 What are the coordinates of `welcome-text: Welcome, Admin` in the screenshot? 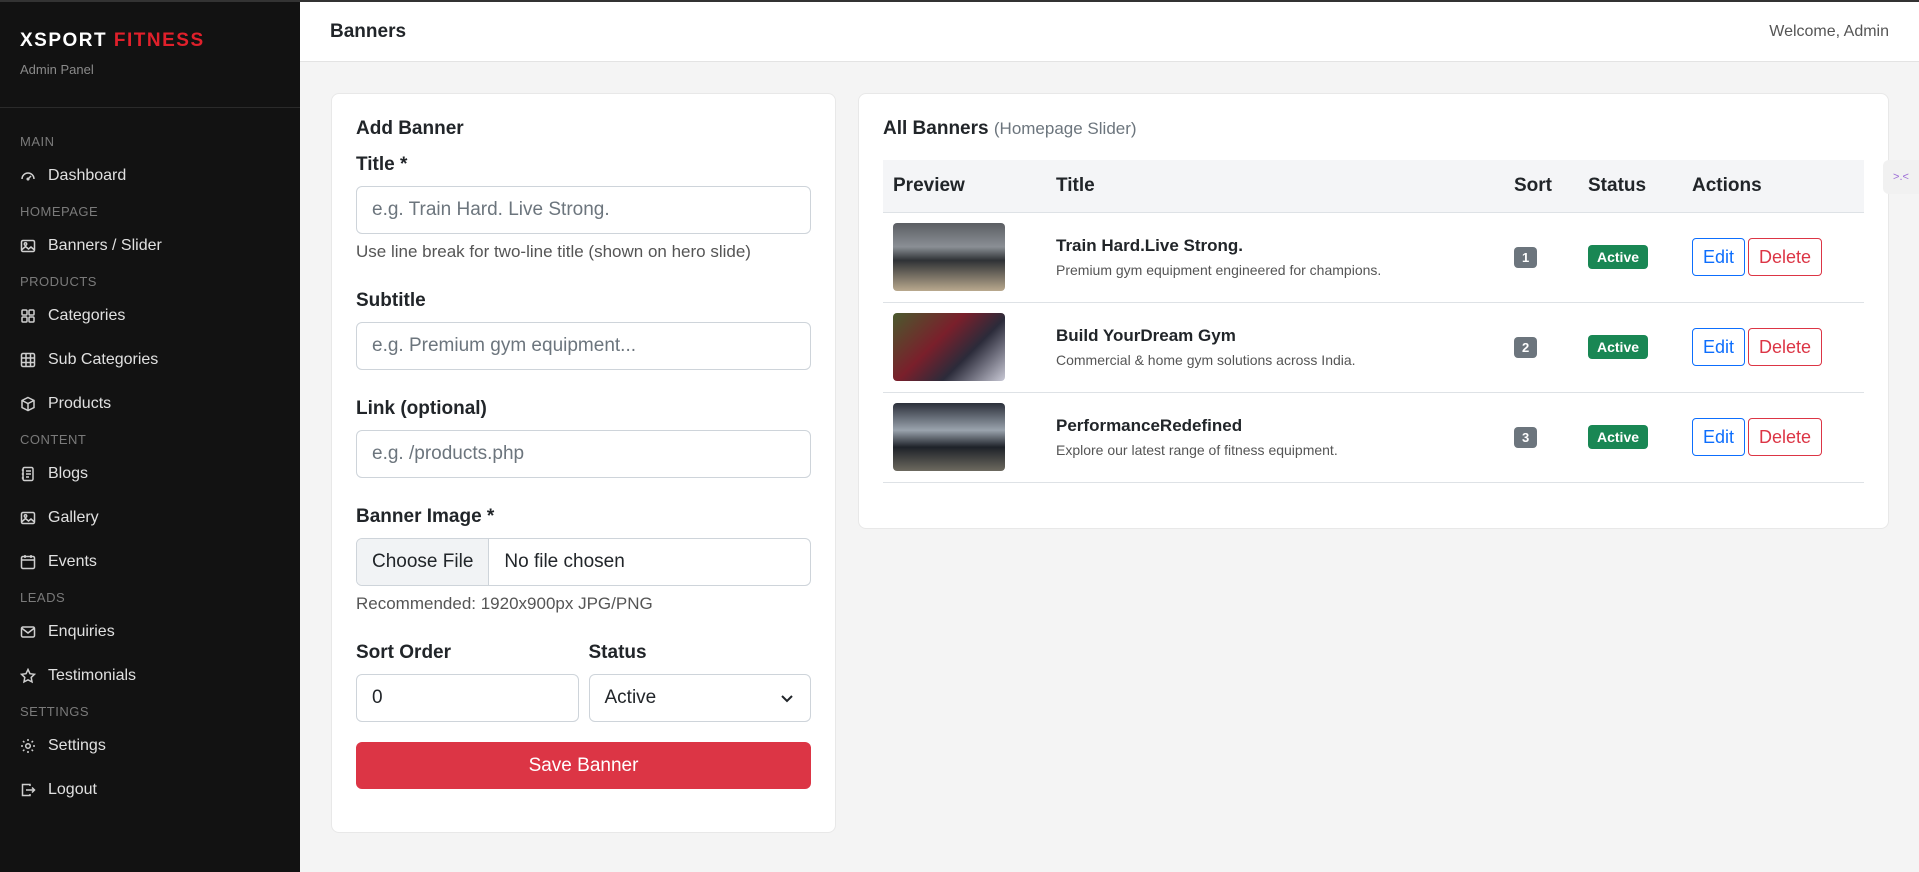 It's located at (1829, 31).